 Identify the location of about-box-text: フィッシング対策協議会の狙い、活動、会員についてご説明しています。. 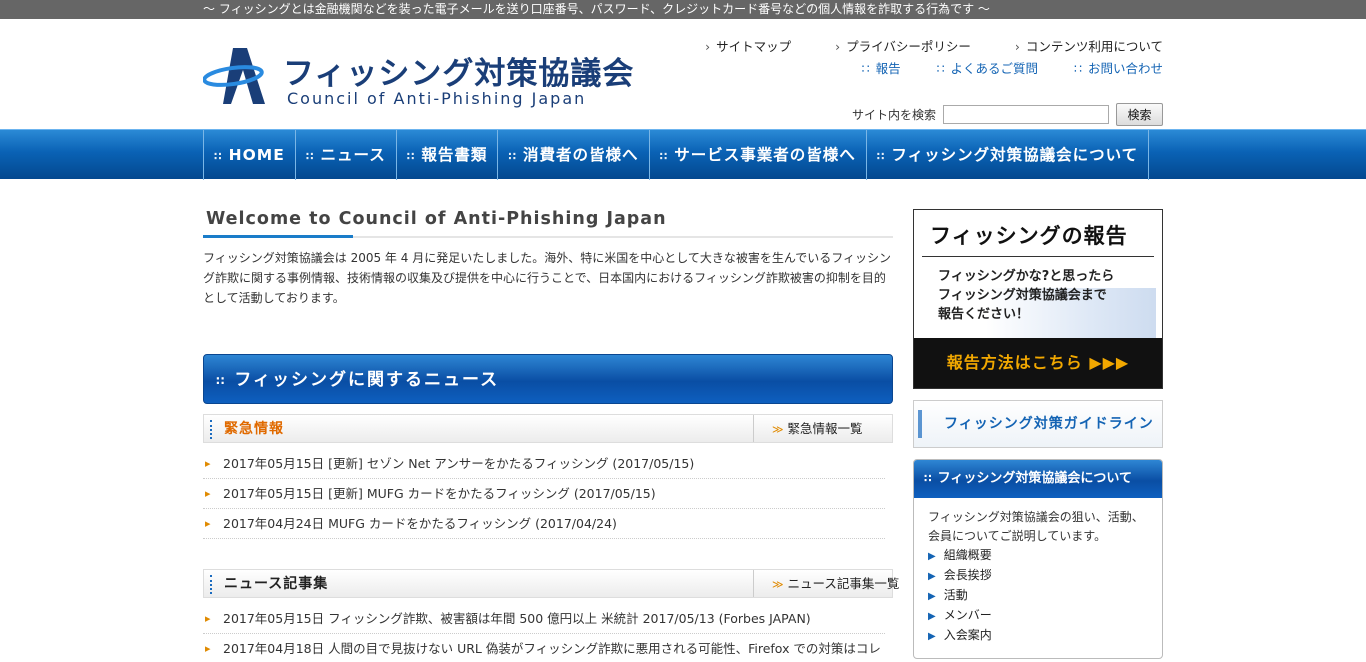
(1036, 526).